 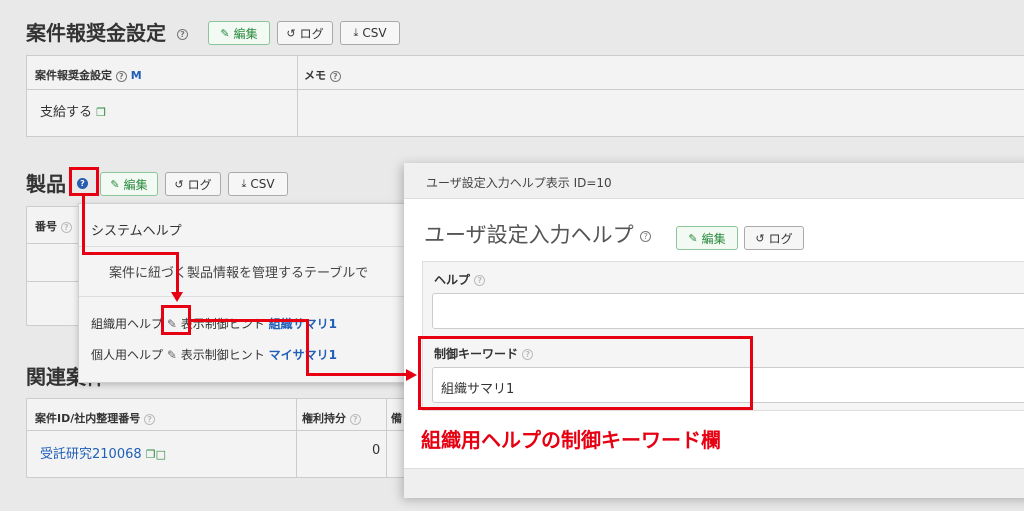 What do you see at coordinates (305, 33) in the screenshot?
I see `reward-log-button: ↺ ログ` at bounding box center [305, 33].